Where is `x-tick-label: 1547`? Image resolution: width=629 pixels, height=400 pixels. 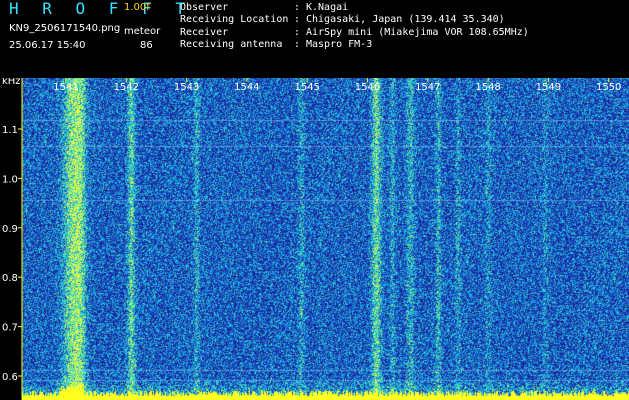 x-tick-label: 1547 is located at coordinates (427, 87).